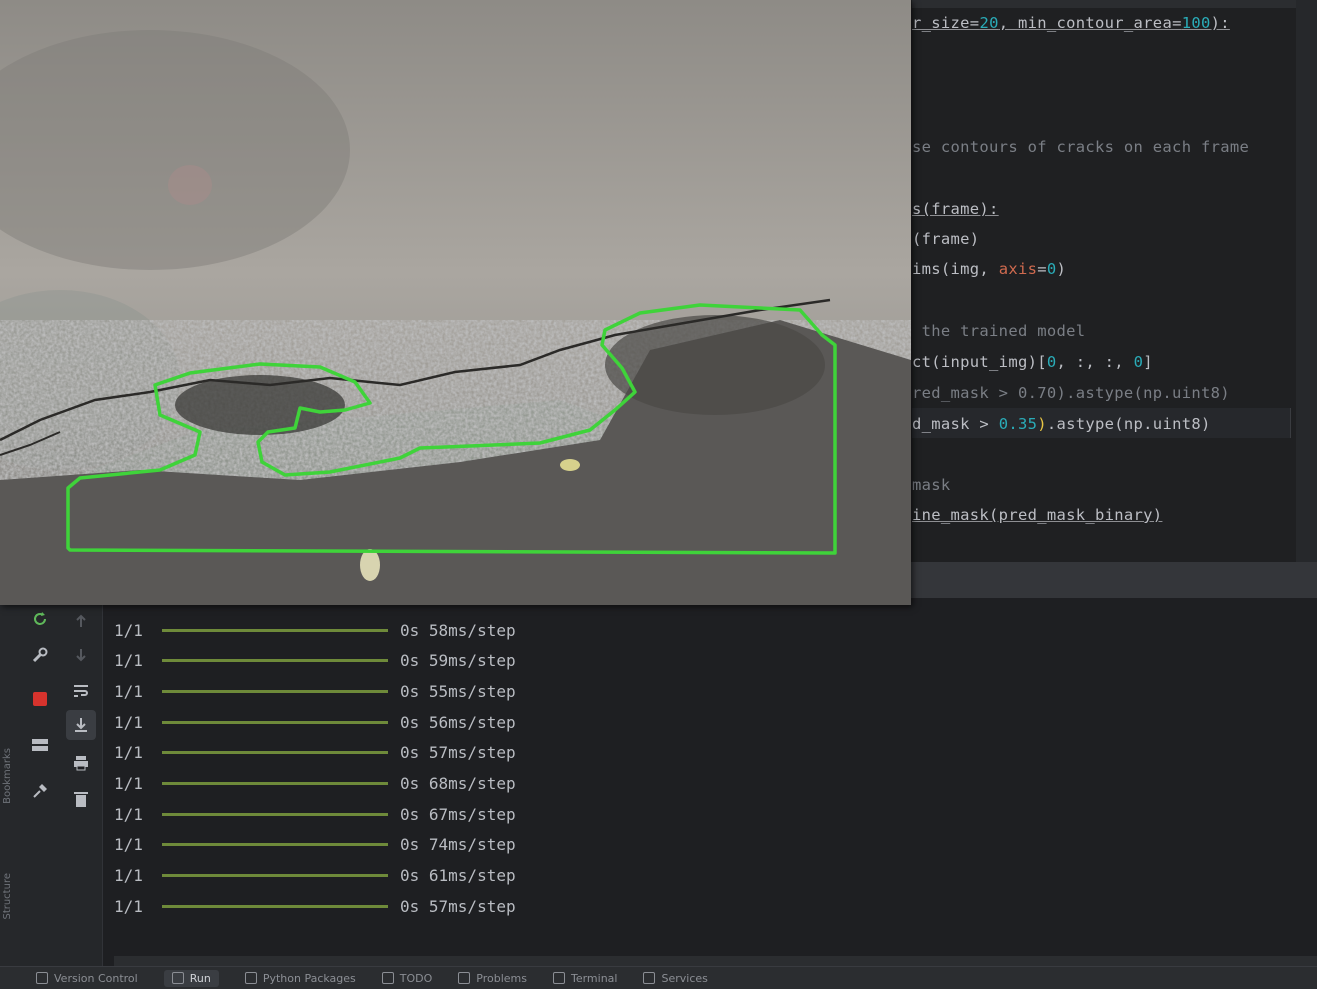 The width and height of the screenshot is (1317, 989). What do you see at coordinates (998, 331) in the screenshot?
I see `code-line: the trained model` at bounding box center [998, 331].